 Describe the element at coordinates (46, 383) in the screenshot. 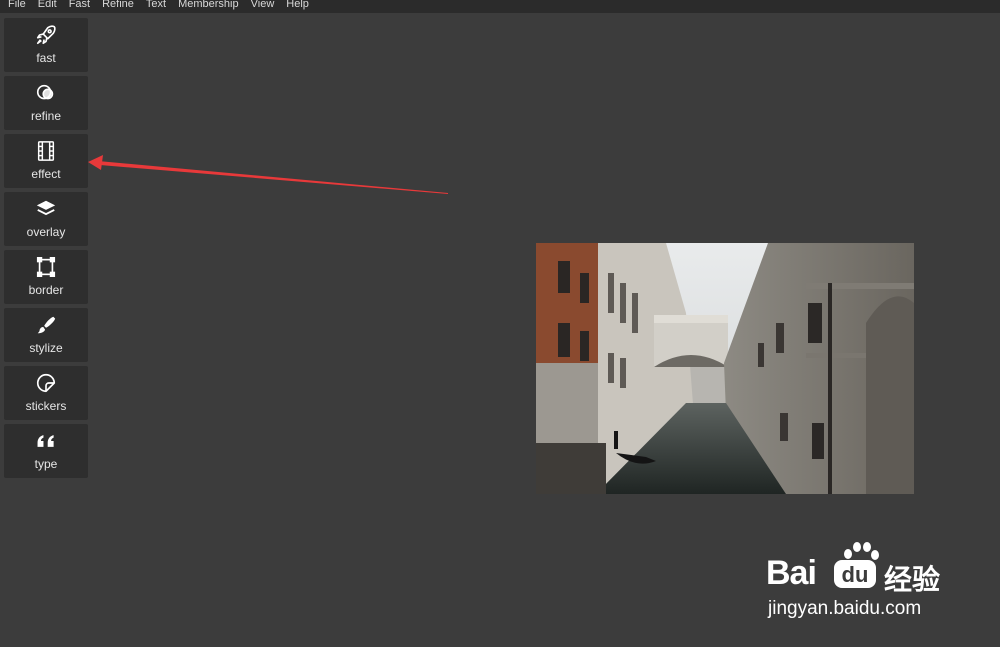

I see `sticker-icon` at that location.